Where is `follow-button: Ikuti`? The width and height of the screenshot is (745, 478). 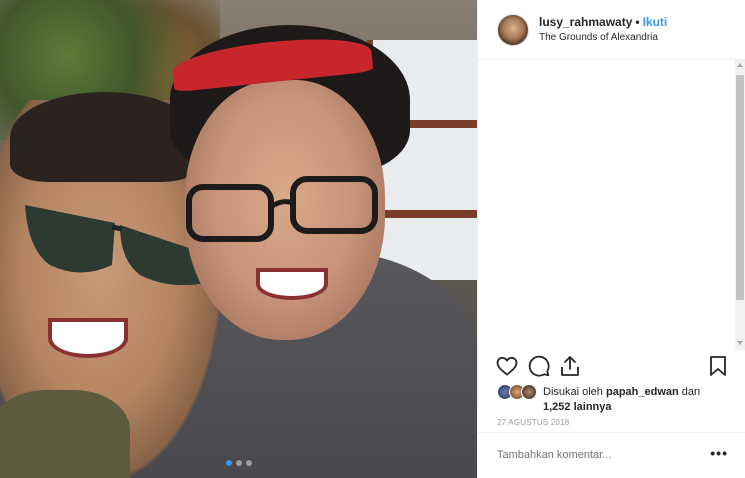 follow-button: Ikuti is located at coordinates (655, 22).